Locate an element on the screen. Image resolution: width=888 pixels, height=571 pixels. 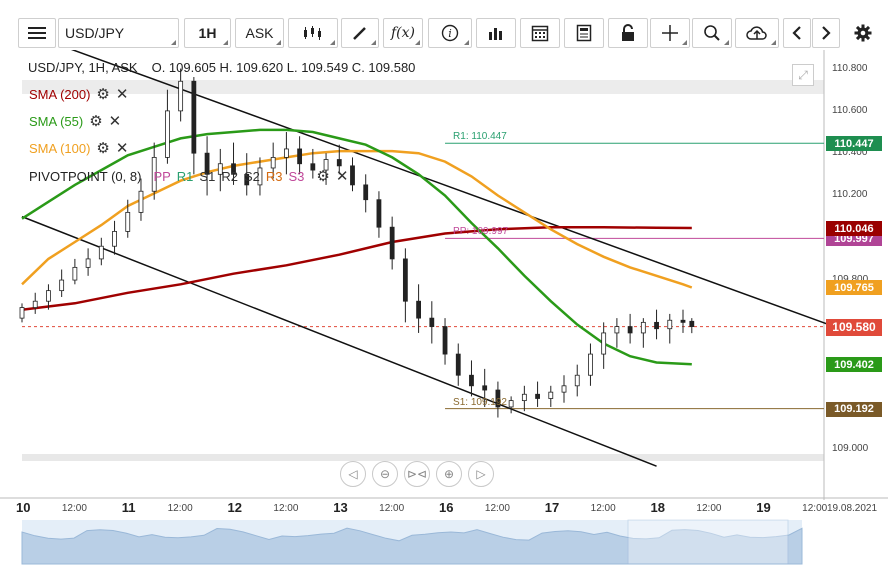
timeframe-selector: 1H is located at coordinates (207, 33).